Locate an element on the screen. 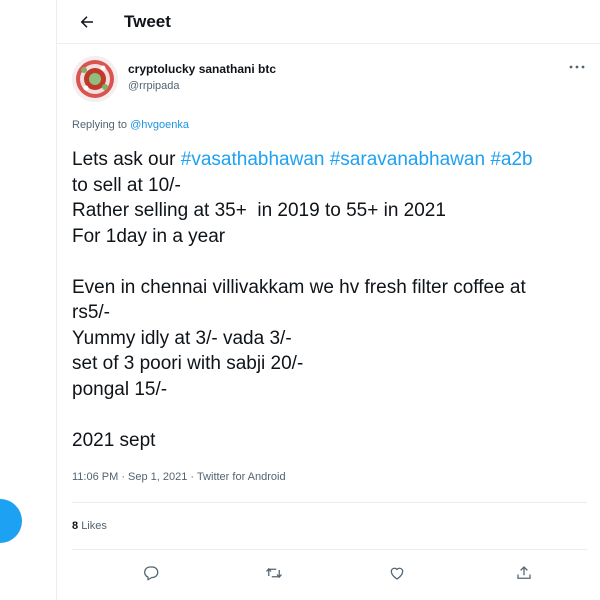  left-rail is located at coordinates (28, 300).